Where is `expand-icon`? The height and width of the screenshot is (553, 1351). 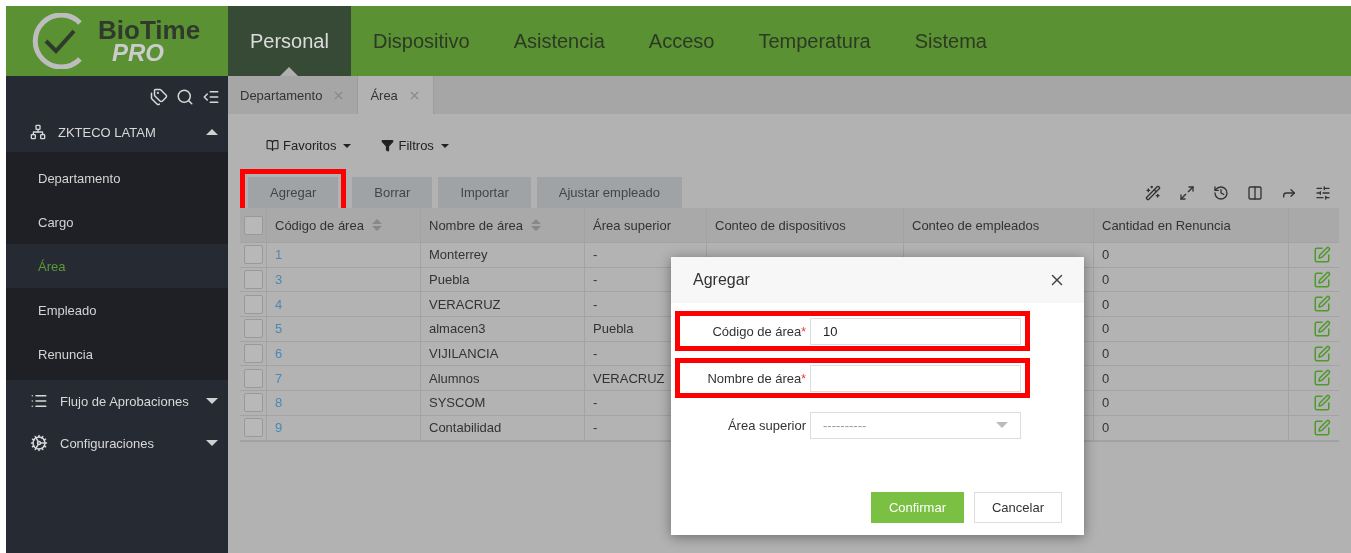
expand-icon is located at coordinates (1187, 192).